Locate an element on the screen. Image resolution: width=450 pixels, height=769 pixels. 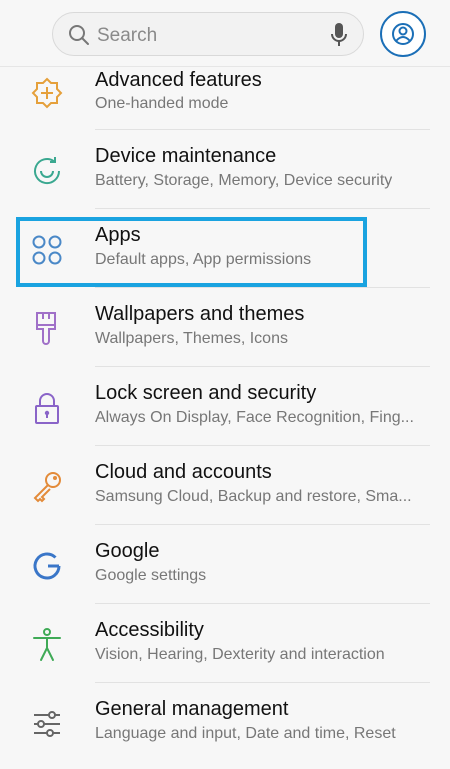
item-title: General management is located at coordinates (192, 709).